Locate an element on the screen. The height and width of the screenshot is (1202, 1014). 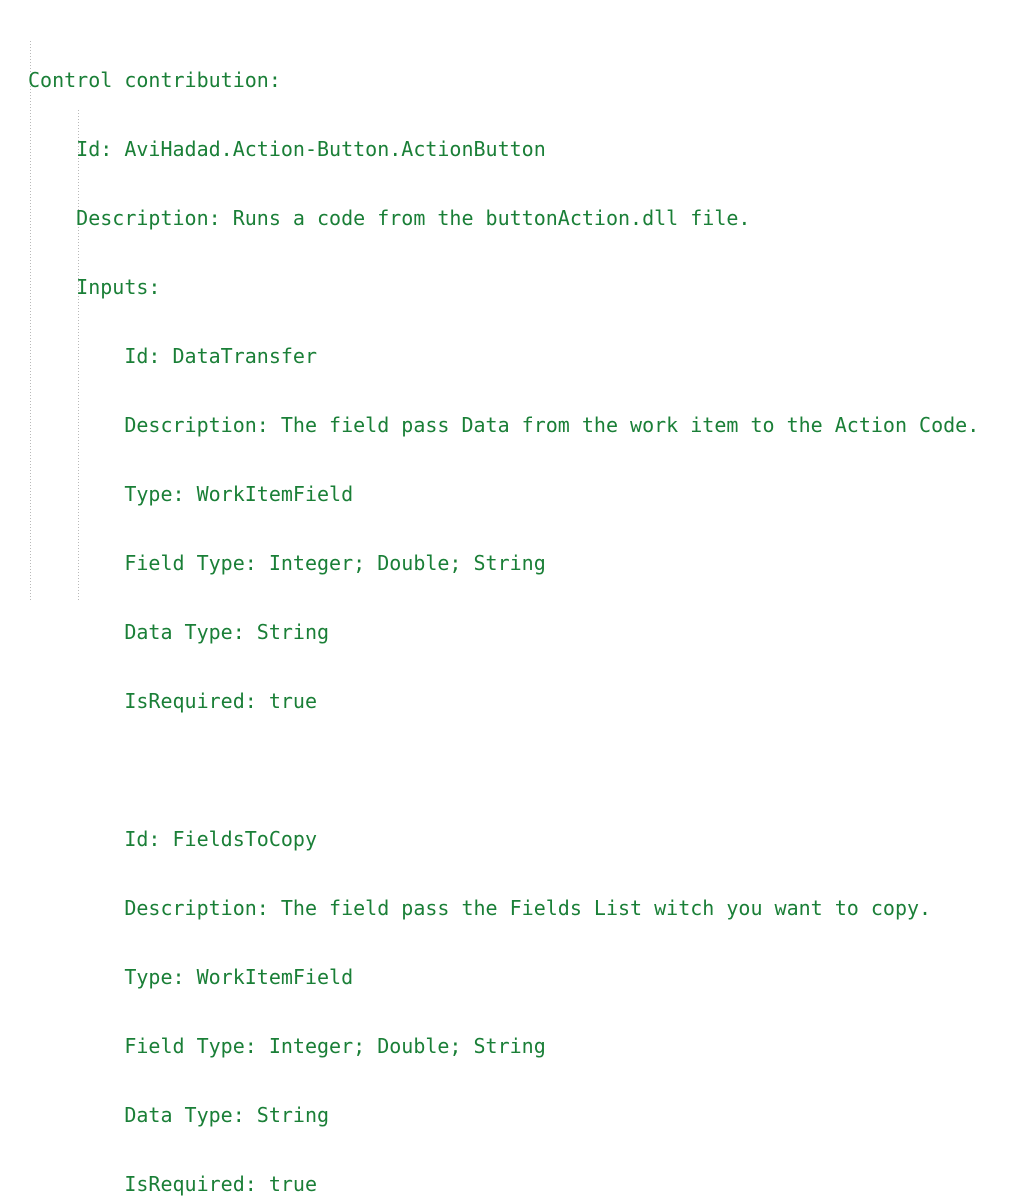
code-line: Id: FieldsToCopy is located at coordinates (172, 839).